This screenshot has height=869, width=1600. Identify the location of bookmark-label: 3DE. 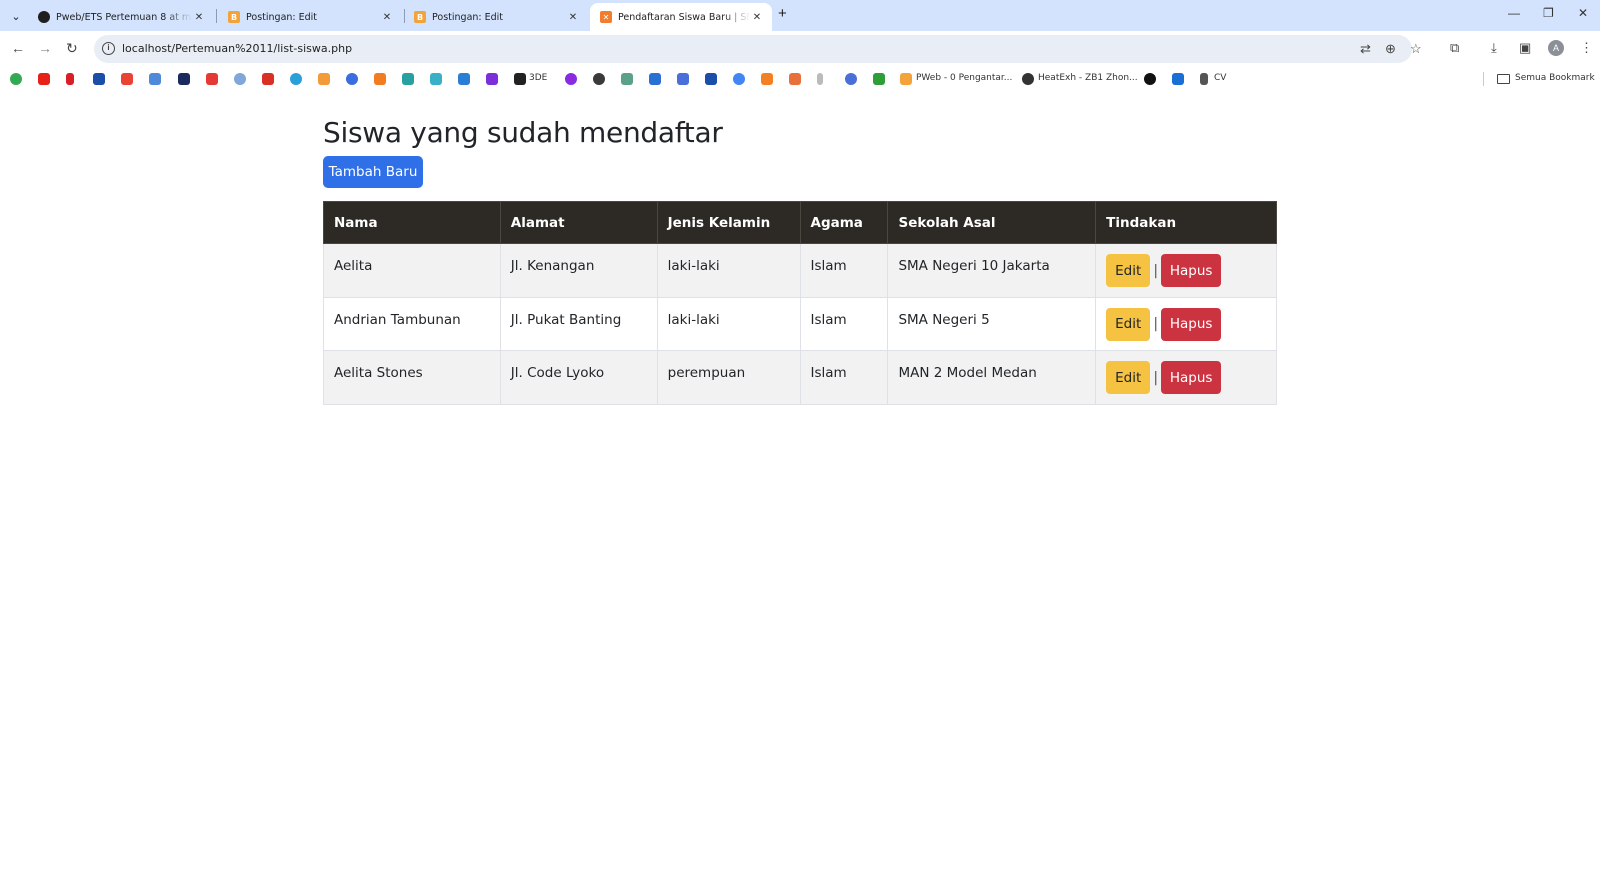
(538, 78).